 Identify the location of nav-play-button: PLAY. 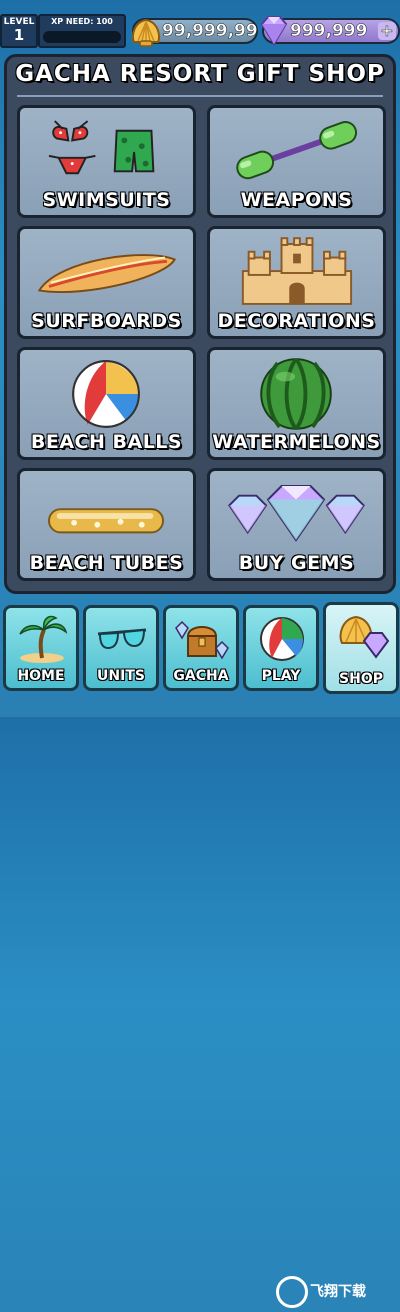
(281, 648).